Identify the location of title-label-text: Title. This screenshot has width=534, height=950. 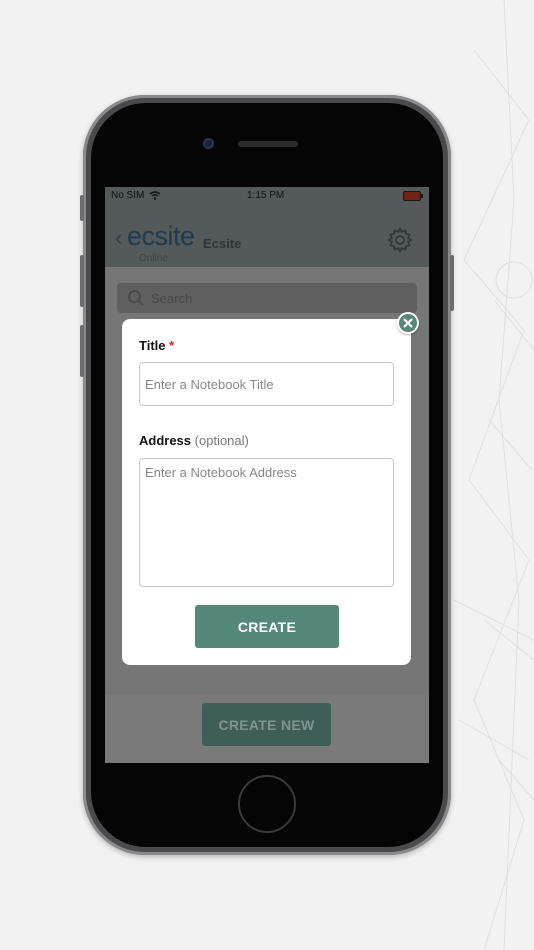
(152, 345).